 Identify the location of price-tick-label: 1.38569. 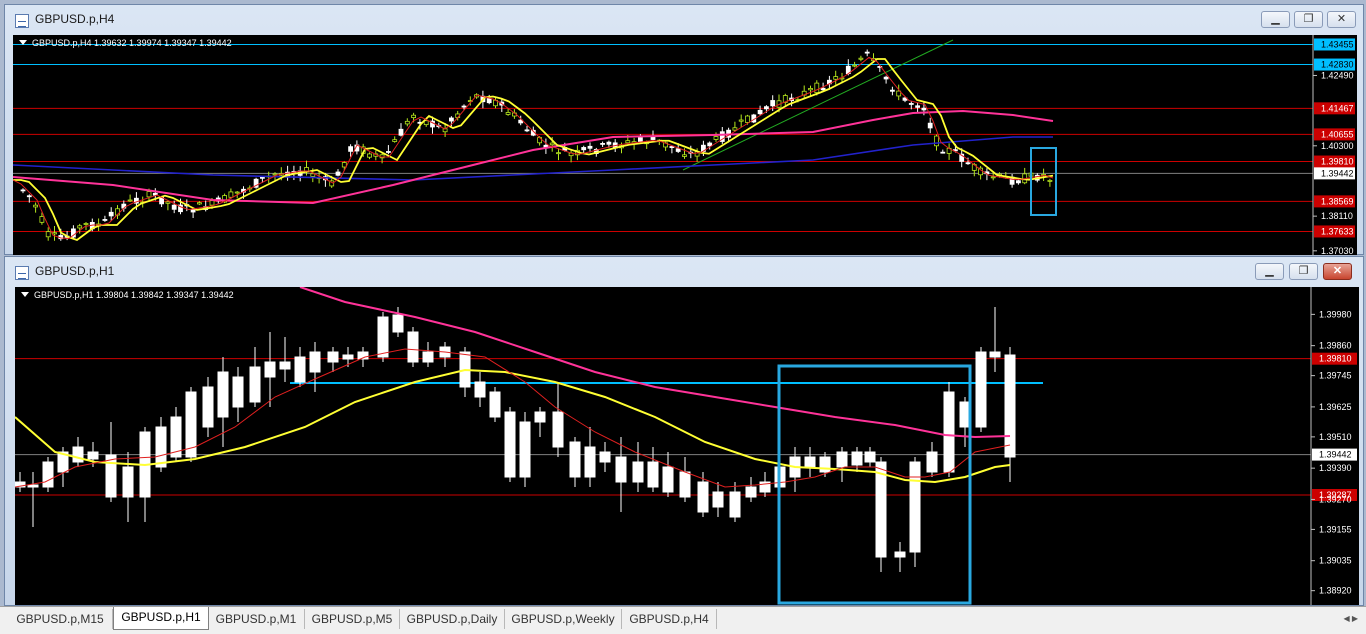
(1337, 201).